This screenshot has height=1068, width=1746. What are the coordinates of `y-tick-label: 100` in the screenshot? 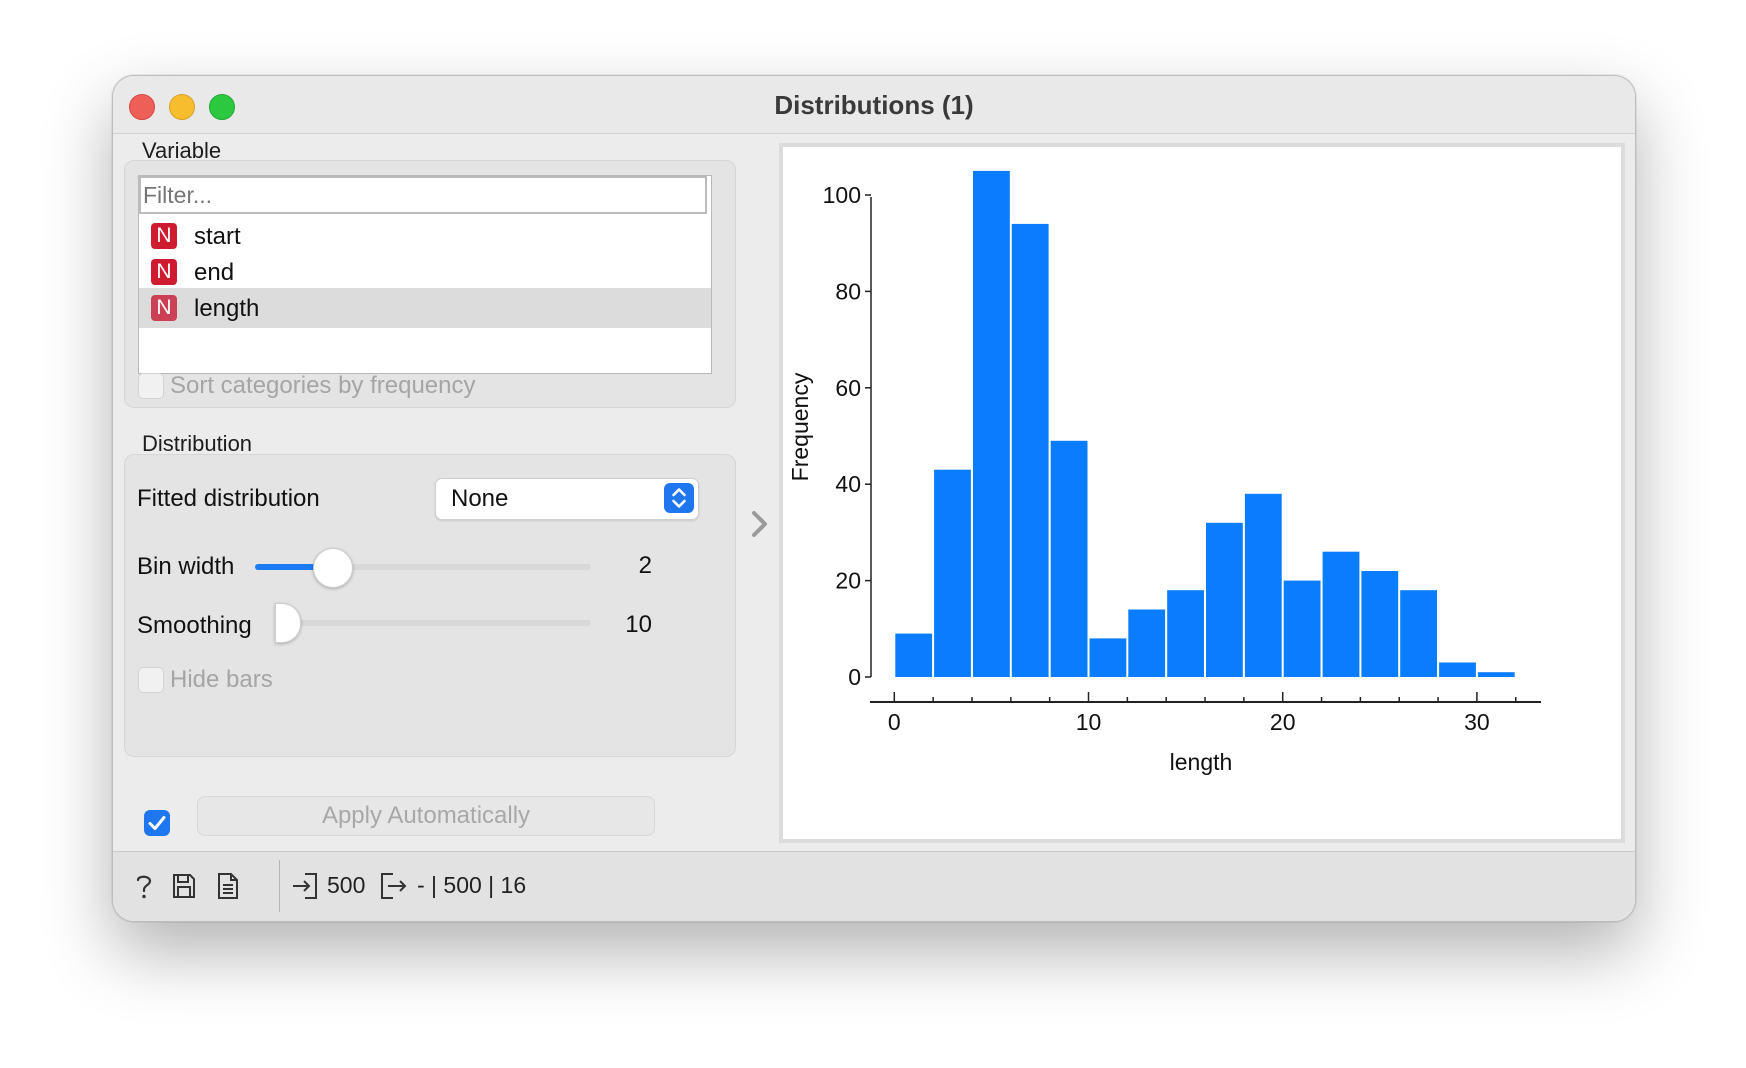 It's located at (842, 195).